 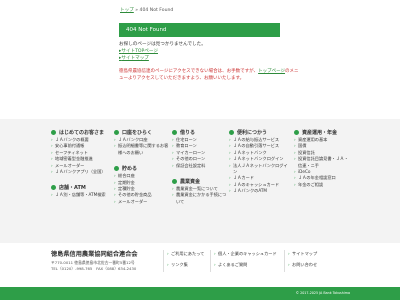 I want to click on asset-heading: 資産運用・年金, so click(x=323, y=133).